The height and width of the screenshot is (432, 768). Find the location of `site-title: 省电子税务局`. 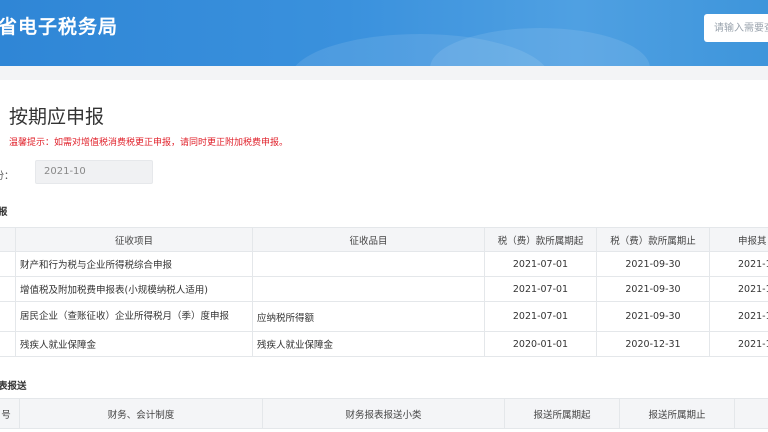

site-title: 省电子税务局 is located at coordinates (59, 27).